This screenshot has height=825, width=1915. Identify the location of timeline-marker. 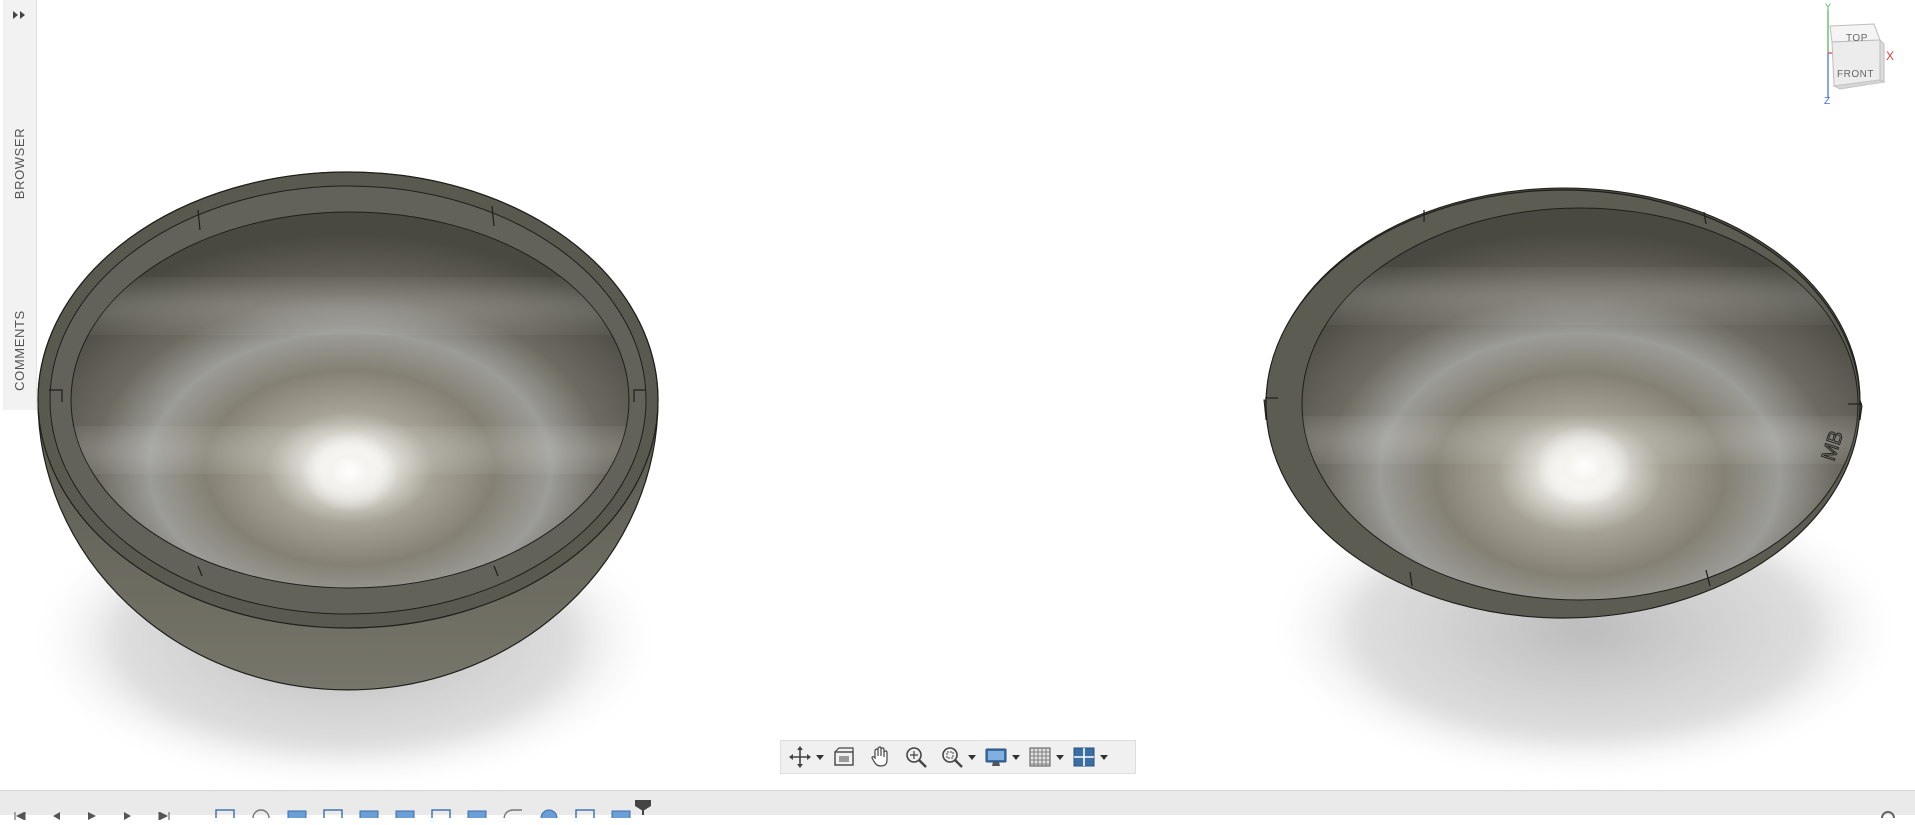
(643, 807).